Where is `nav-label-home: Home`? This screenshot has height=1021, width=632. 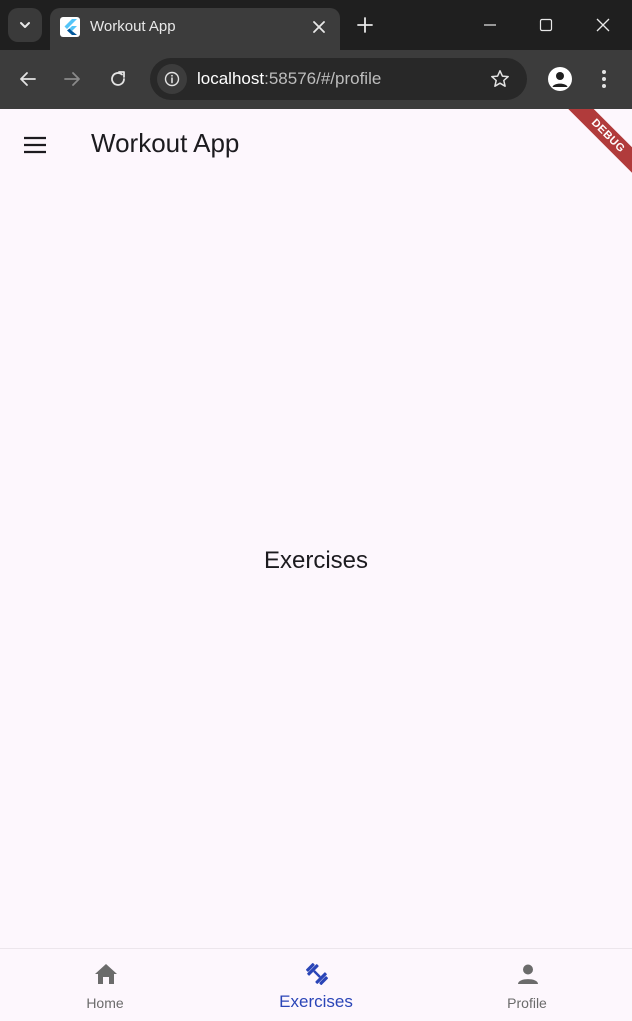
nav-label-home: Home is located at coordinates (105, 1003).